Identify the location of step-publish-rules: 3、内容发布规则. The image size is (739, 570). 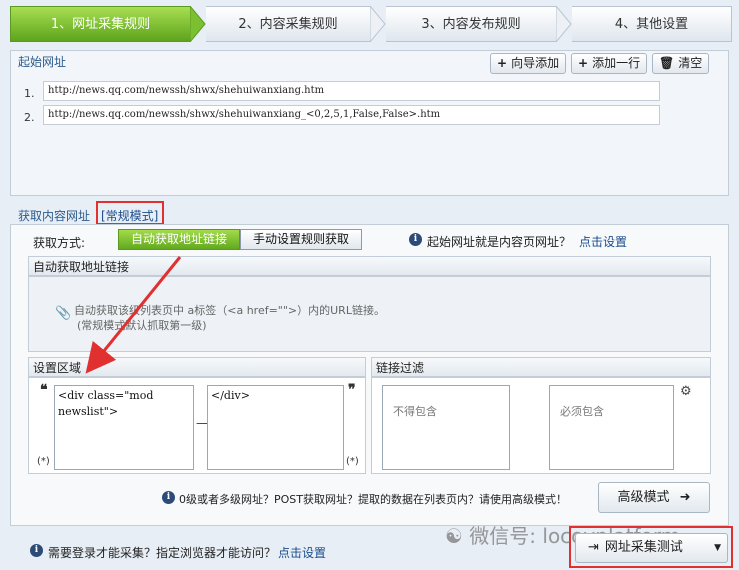
(471, 24).